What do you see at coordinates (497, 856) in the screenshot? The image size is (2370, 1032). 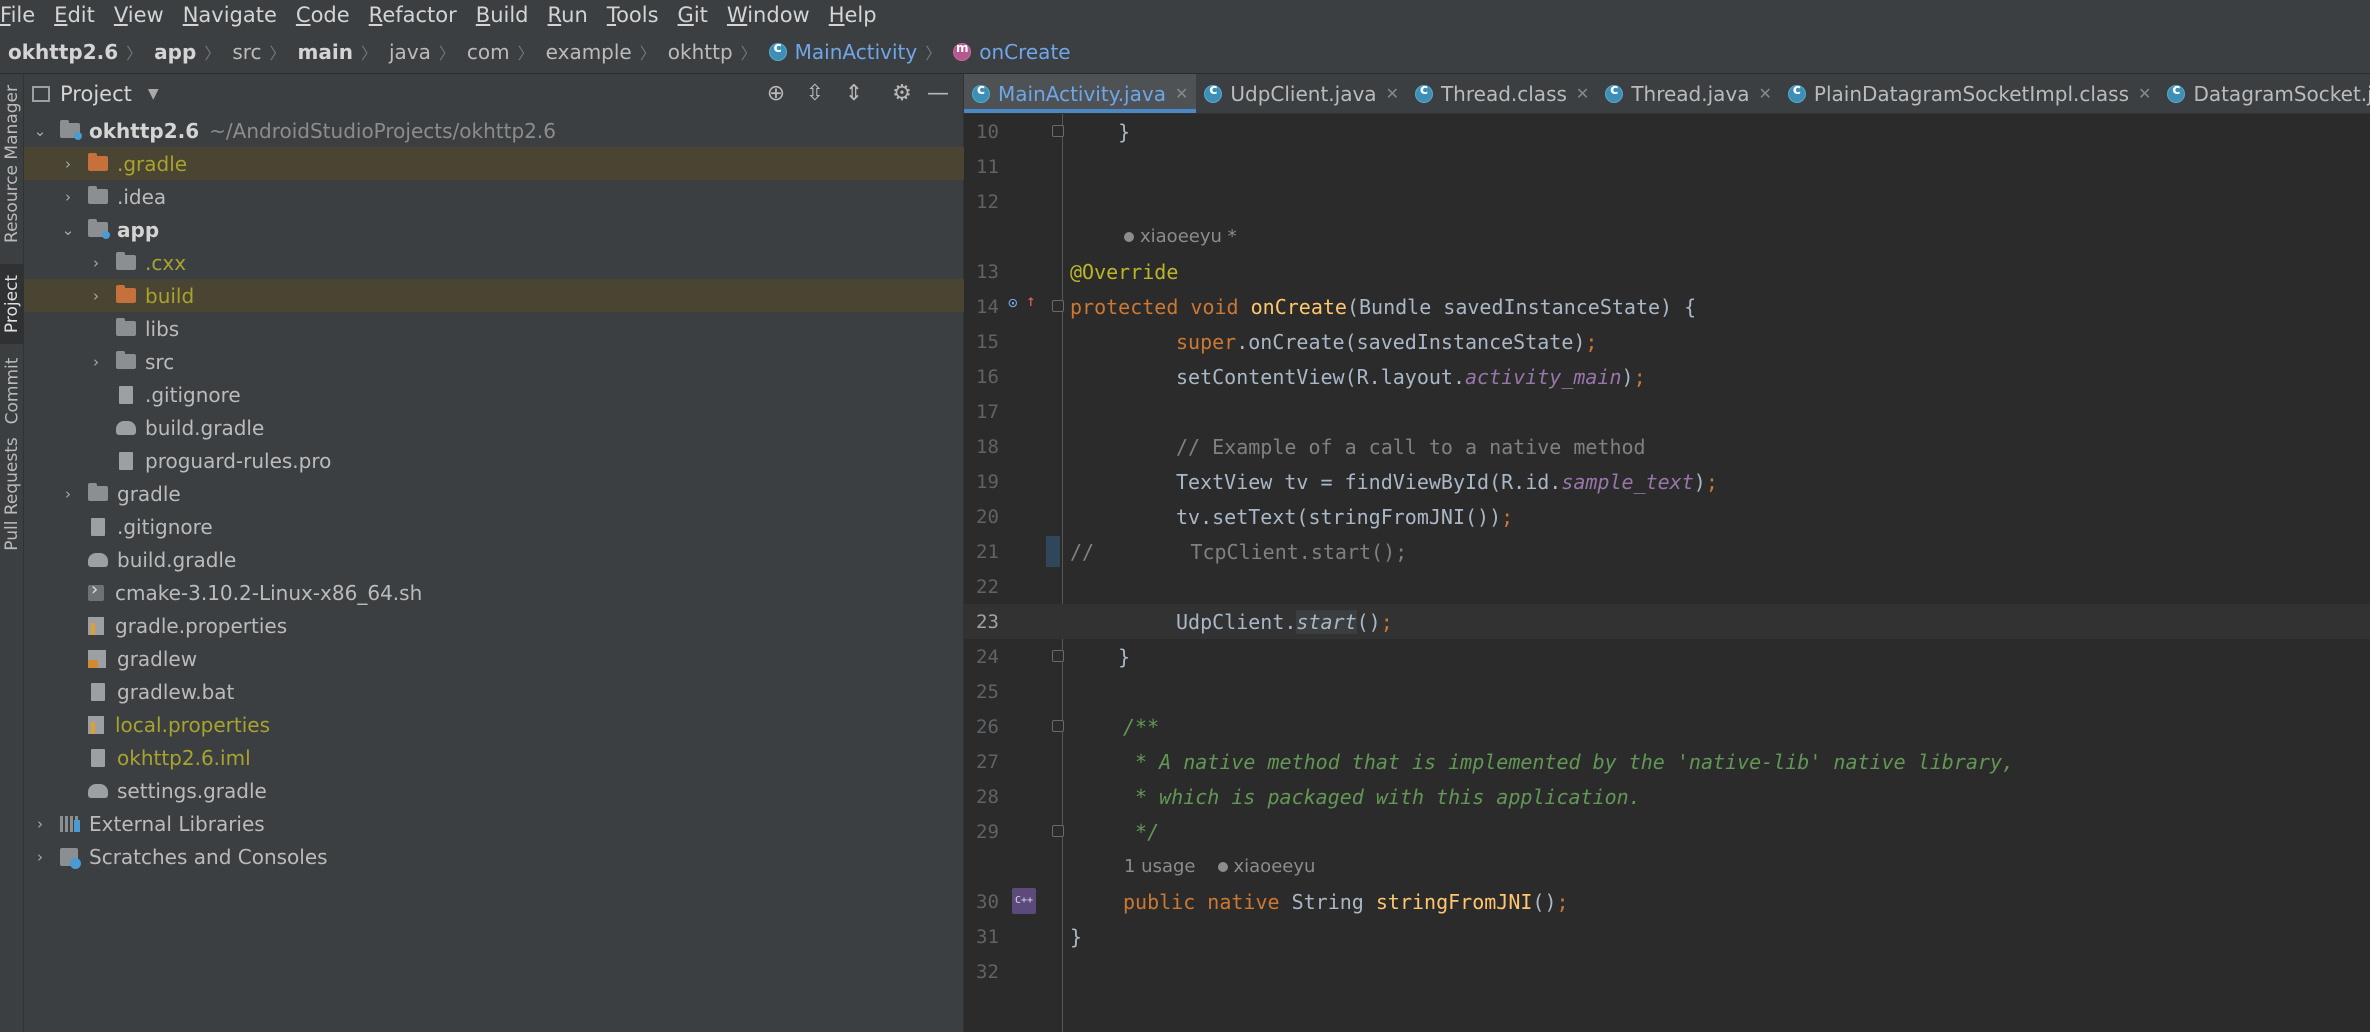 I see `tree-node-scratches: › Scratches and Consoles` at bounding box center [497, 856].